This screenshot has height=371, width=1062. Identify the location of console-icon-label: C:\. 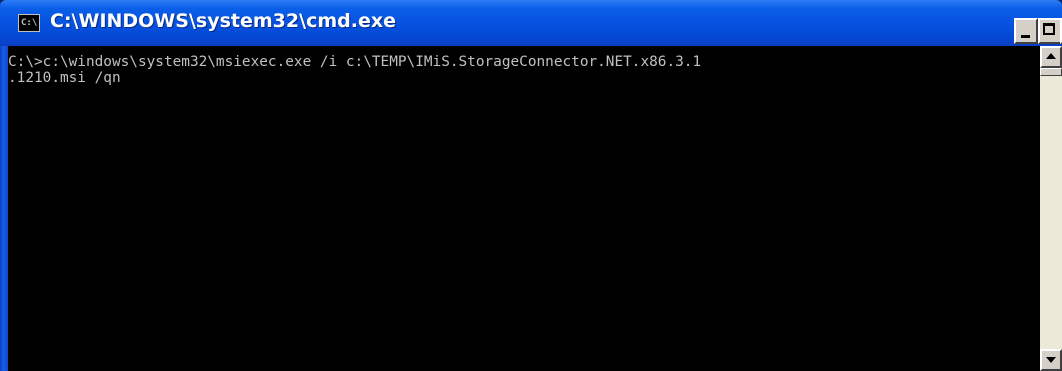
(29, 23).